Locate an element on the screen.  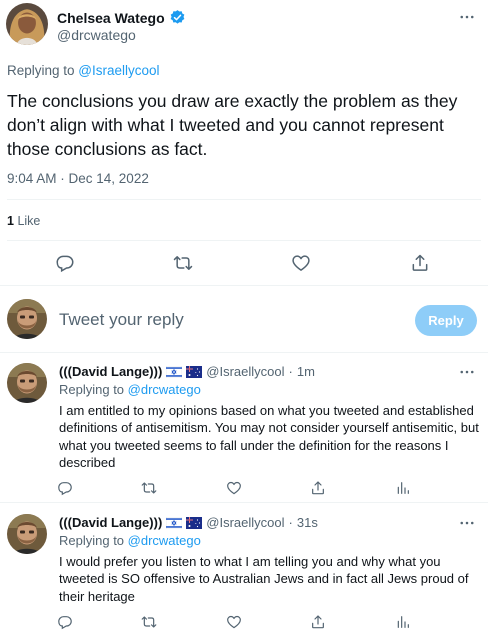
reply-header: (((David Lange))) @Israellycool · 31s is located at coordinates (188, 522).